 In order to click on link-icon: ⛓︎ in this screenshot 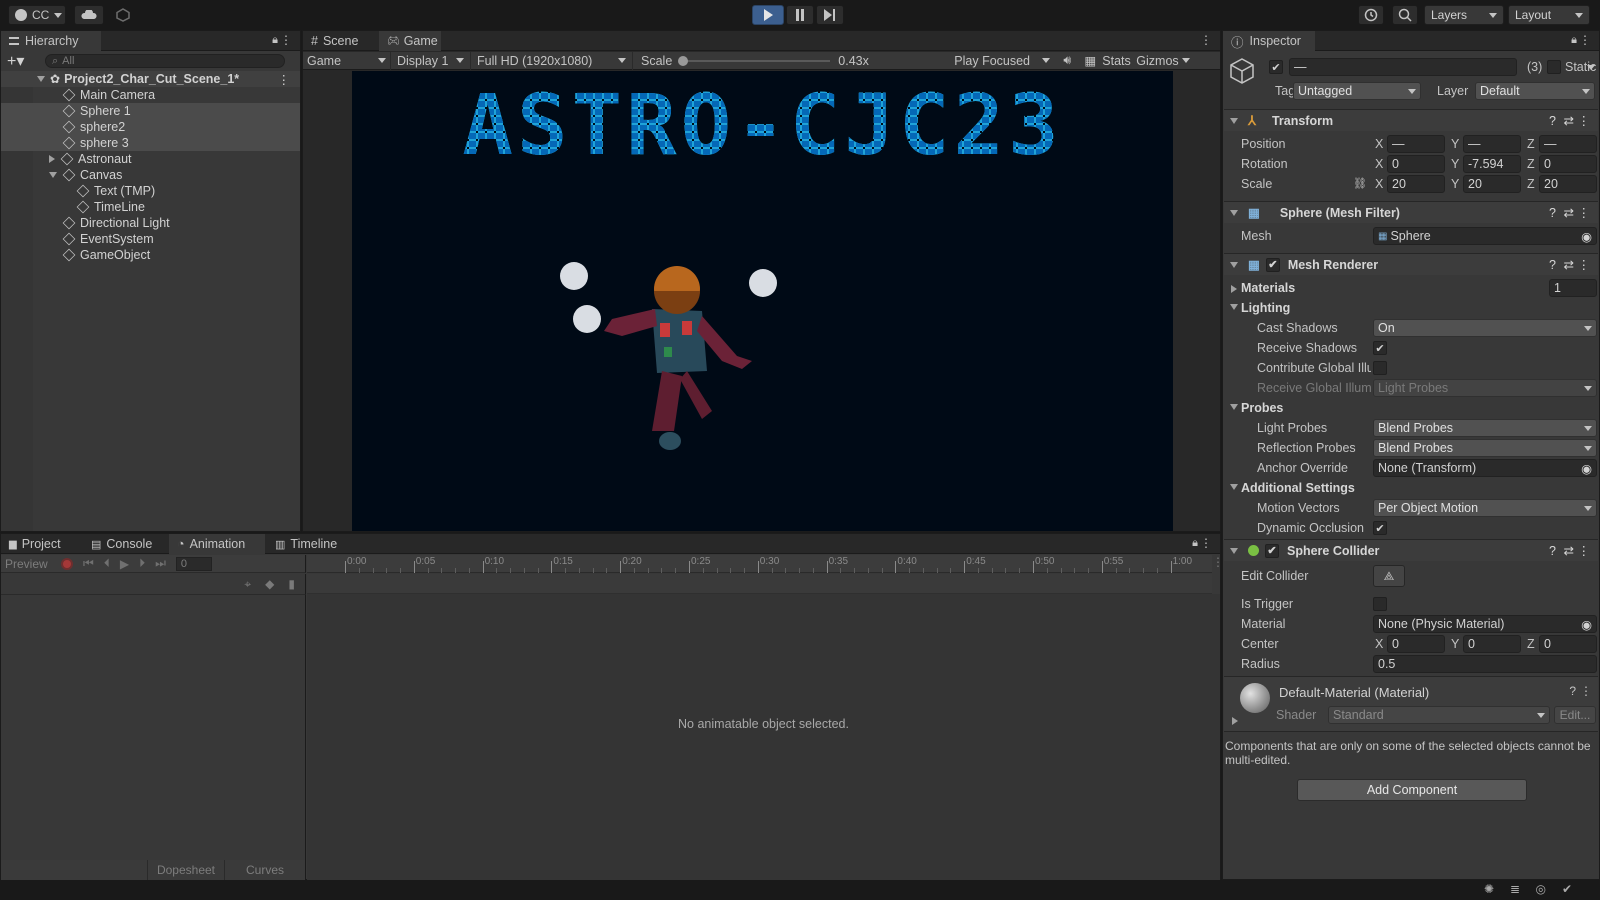, I will do `click(1360, 183)`.